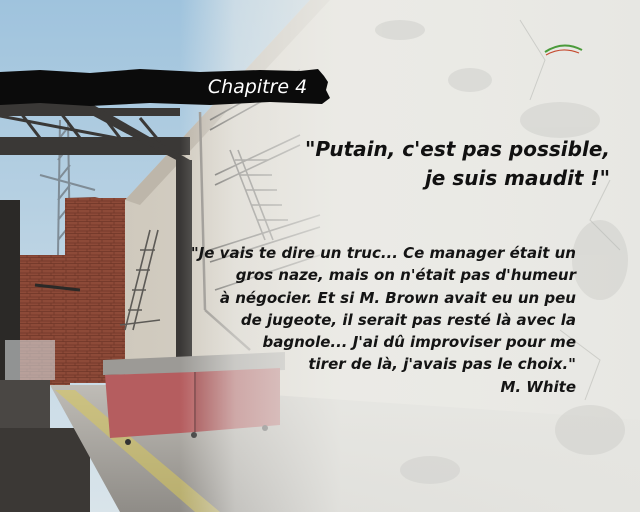  What do you see at coordinates (517, 178) in the screenshot?
I see `quote-line: je suis maudit !"` at bounding box center [517, 178].